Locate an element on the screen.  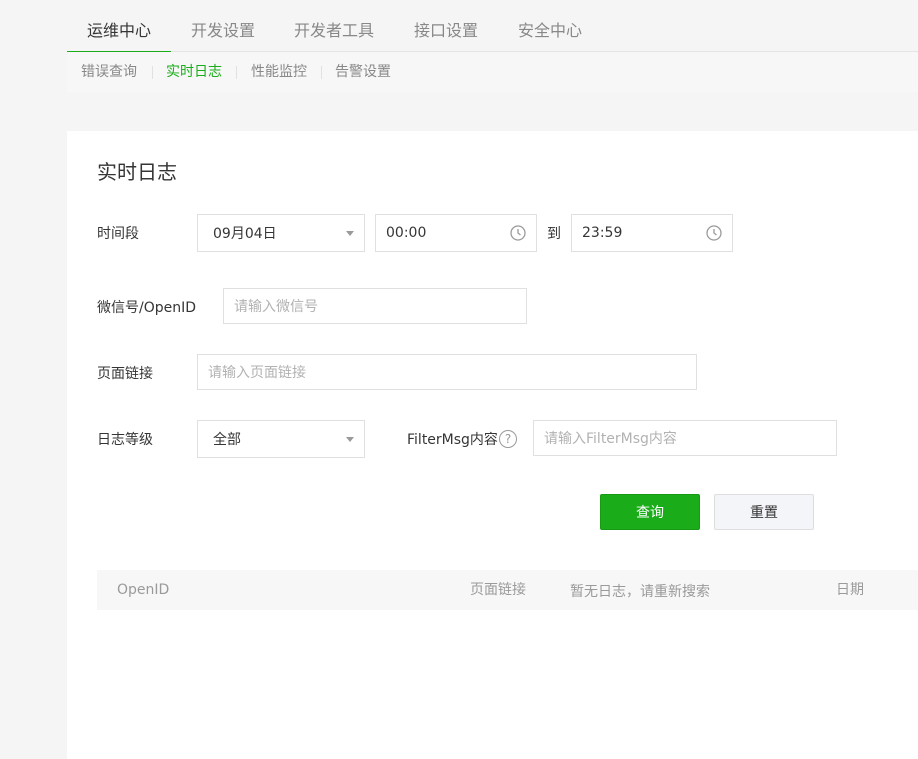
query-button: 查询 is located at coordinates (650, 512).